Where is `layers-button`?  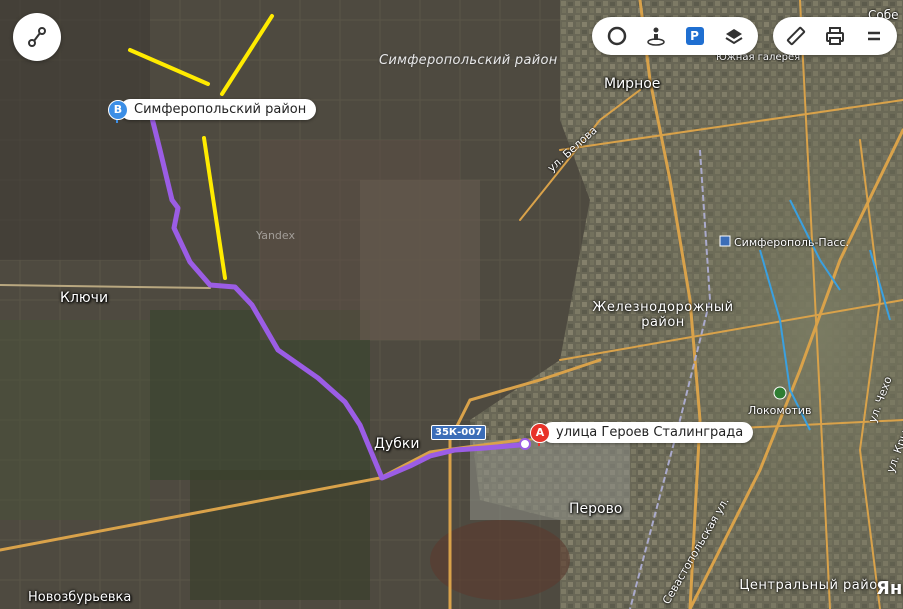
layers-button is located at coordinates (734, 36).